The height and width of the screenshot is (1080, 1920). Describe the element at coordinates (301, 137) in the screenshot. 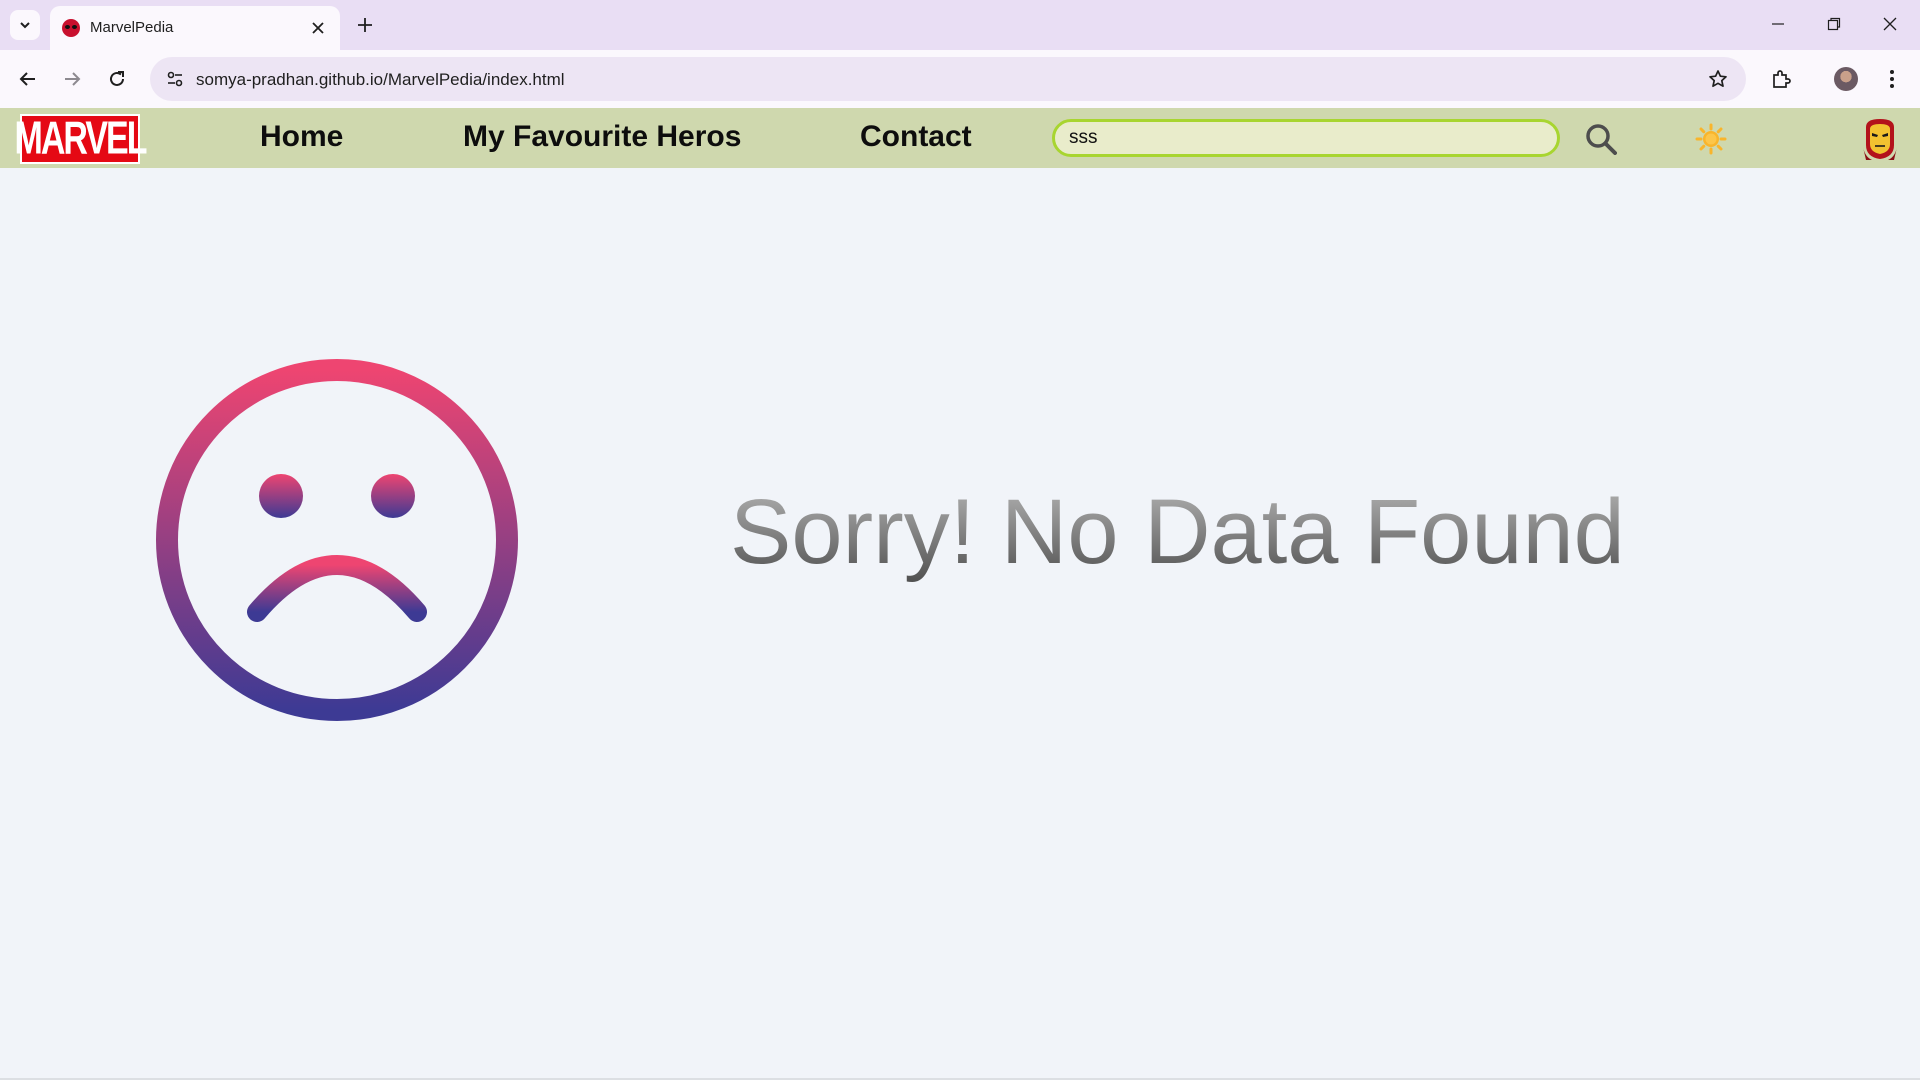

I see `nav-home-link: Home` at that location.